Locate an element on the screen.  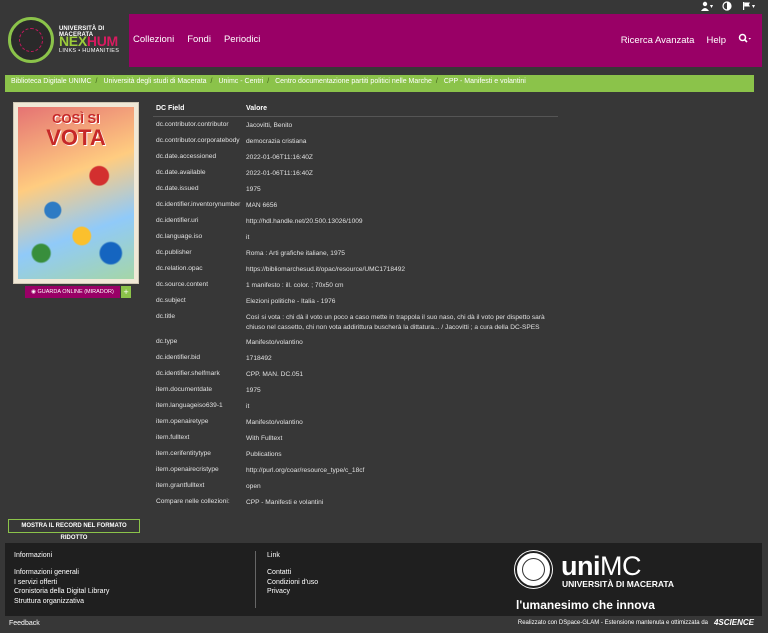
field-name: dc.source.content is located at coordinates (182, 284).